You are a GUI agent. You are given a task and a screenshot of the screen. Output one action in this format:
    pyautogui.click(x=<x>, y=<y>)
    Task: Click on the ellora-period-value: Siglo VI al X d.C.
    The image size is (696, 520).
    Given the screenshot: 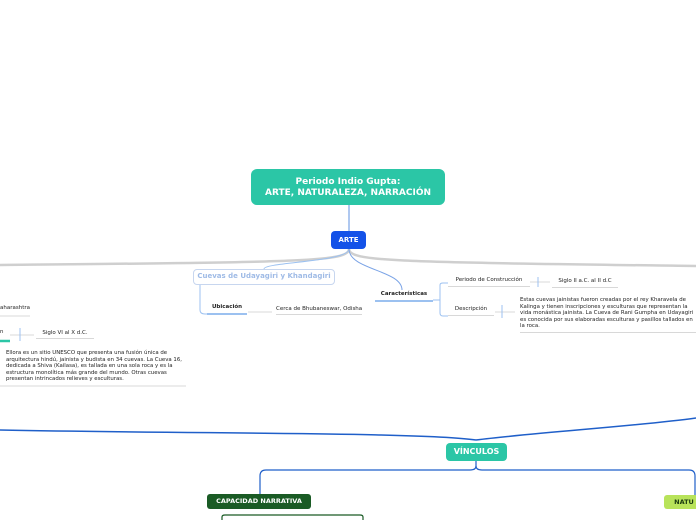 What is the action you would take?
    pyautogui.click(x=65, y=334)
    